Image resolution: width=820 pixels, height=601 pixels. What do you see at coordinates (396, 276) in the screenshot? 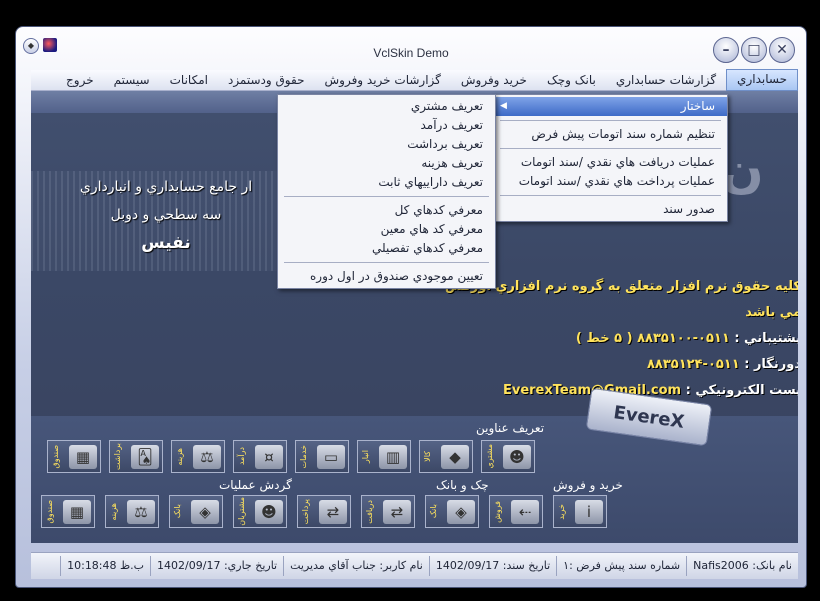
I see `structure-menu-item-label: تعيين موجودي صندوق در اول دوره` at bounding box center [396, 276].